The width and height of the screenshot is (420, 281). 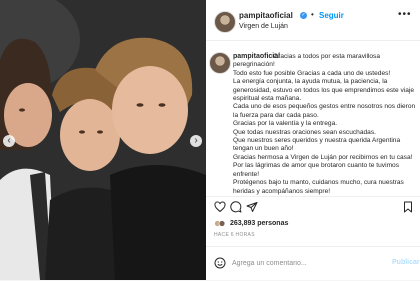 I want to click on emoji-icon, so click(x=220, y=263).